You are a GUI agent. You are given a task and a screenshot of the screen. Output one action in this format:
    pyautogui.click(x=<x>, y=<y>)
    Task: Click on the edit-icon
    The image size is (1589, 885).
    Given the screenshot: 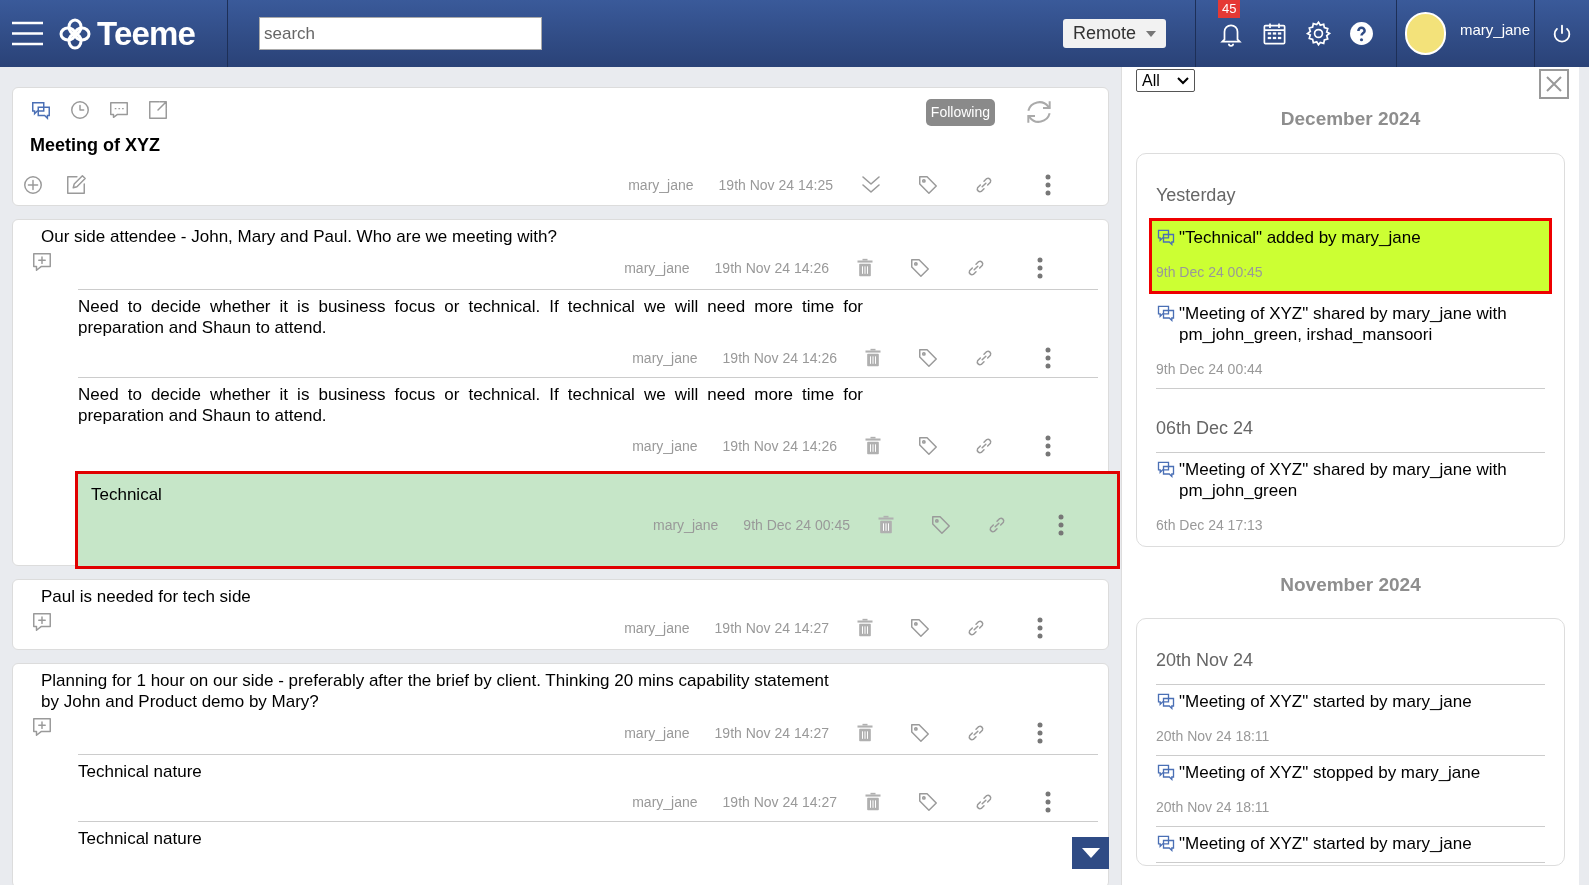 What is the action you would take?
    pyautogui.click(x=76, y=185)
    